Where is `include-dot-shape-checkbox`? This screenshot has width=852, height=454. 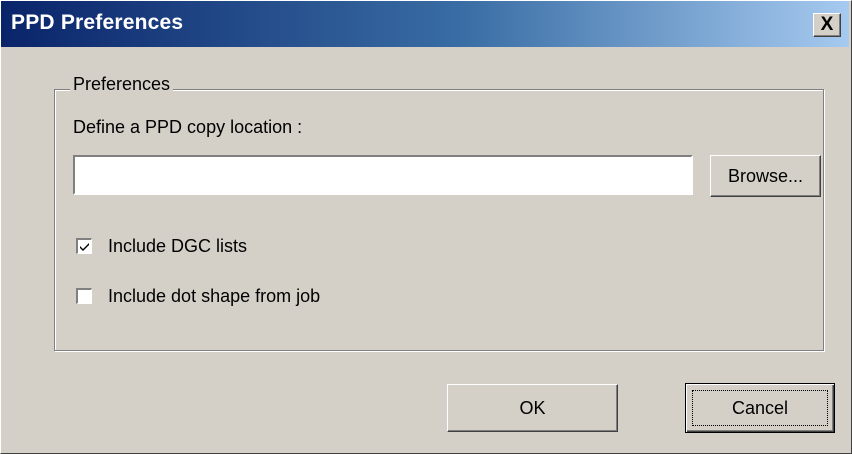 include-dot-shape-checkbox is located at coordinates (84, 296).